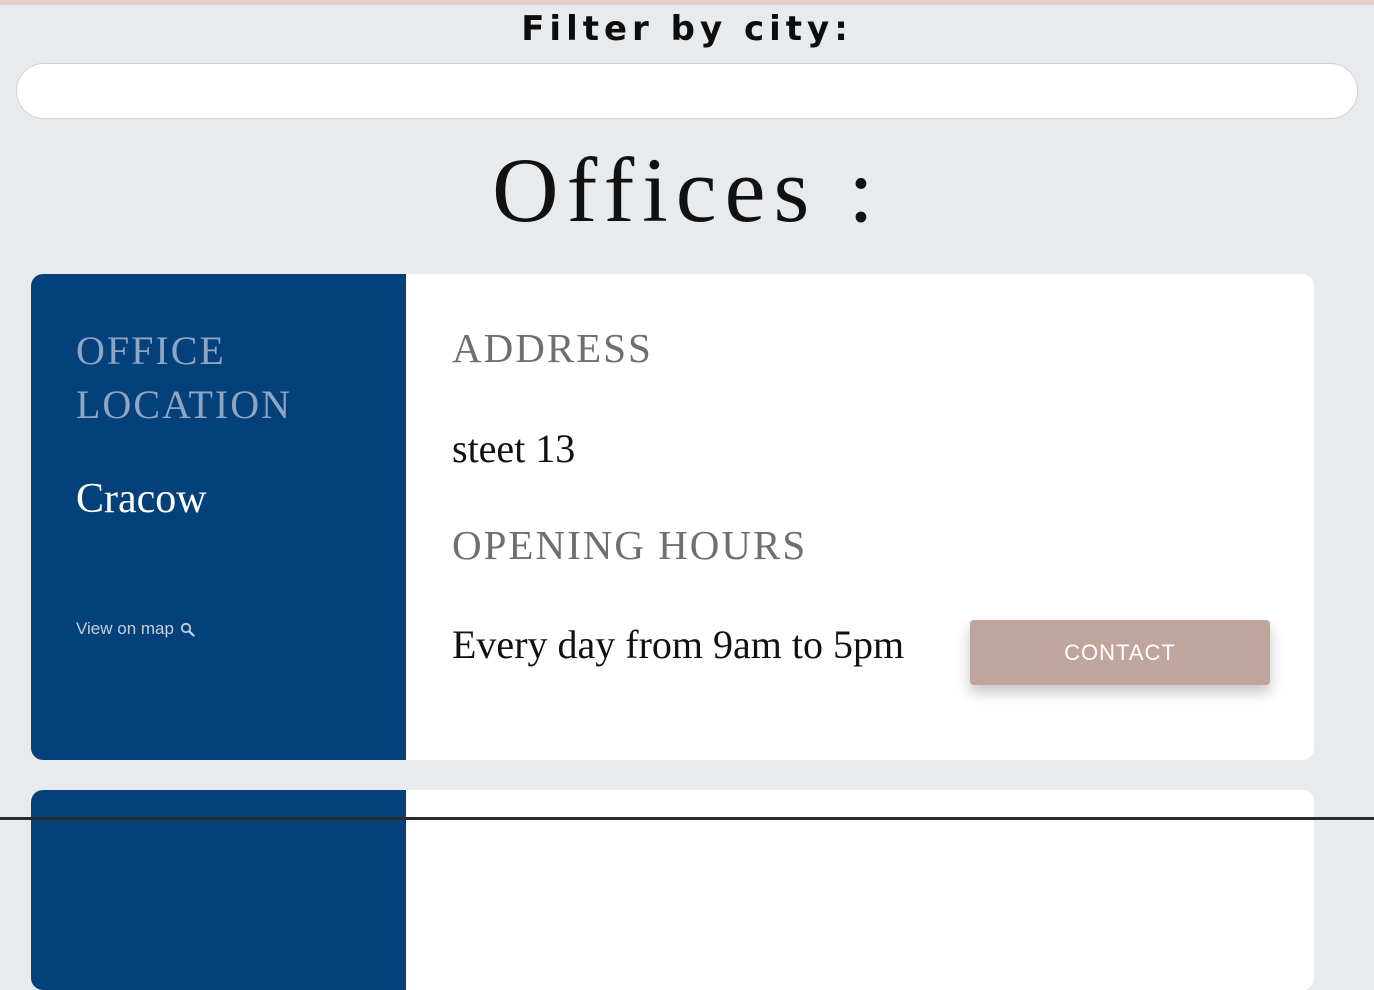 The image size is (1374, 990). What do you see at coordinates (687, 2) in the screenshot?
I see `top-accent-bar` at bounding box center [687, 2].